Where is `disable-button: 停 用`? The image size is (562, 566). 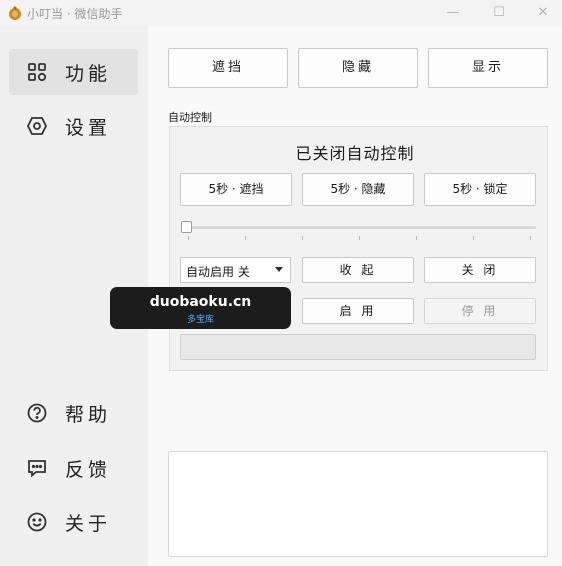
disable-button: 停 用 is located at coordinates (480, 311).